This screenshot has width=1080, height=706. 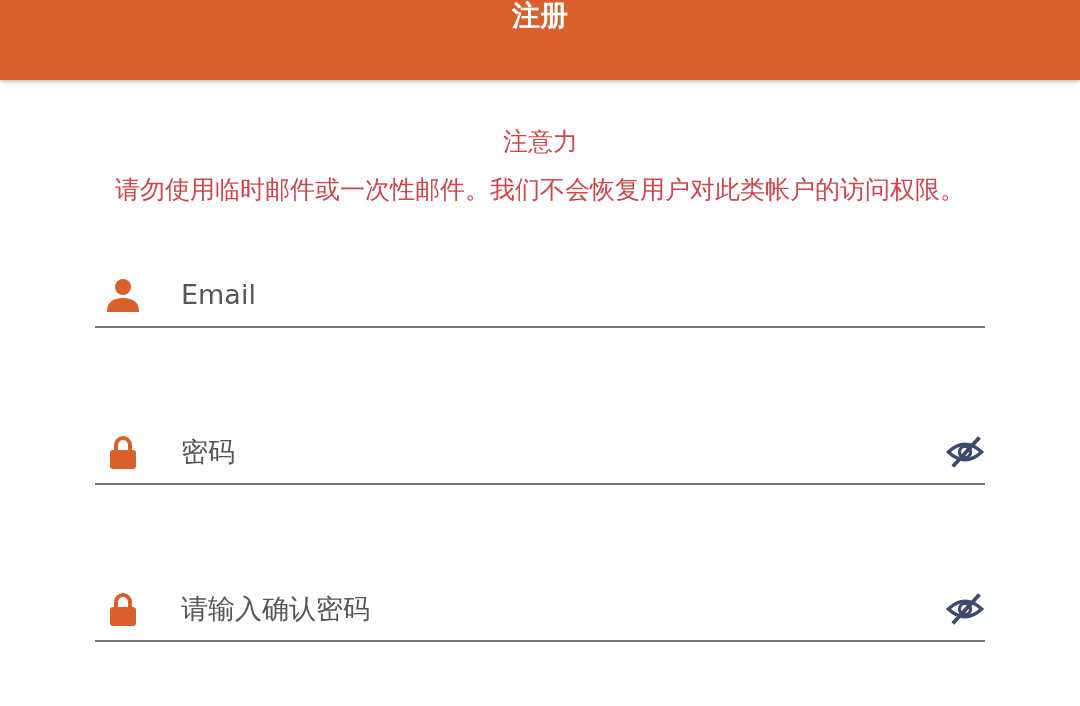 I want to click on input-field: 密码, so click(x=563, y=452).